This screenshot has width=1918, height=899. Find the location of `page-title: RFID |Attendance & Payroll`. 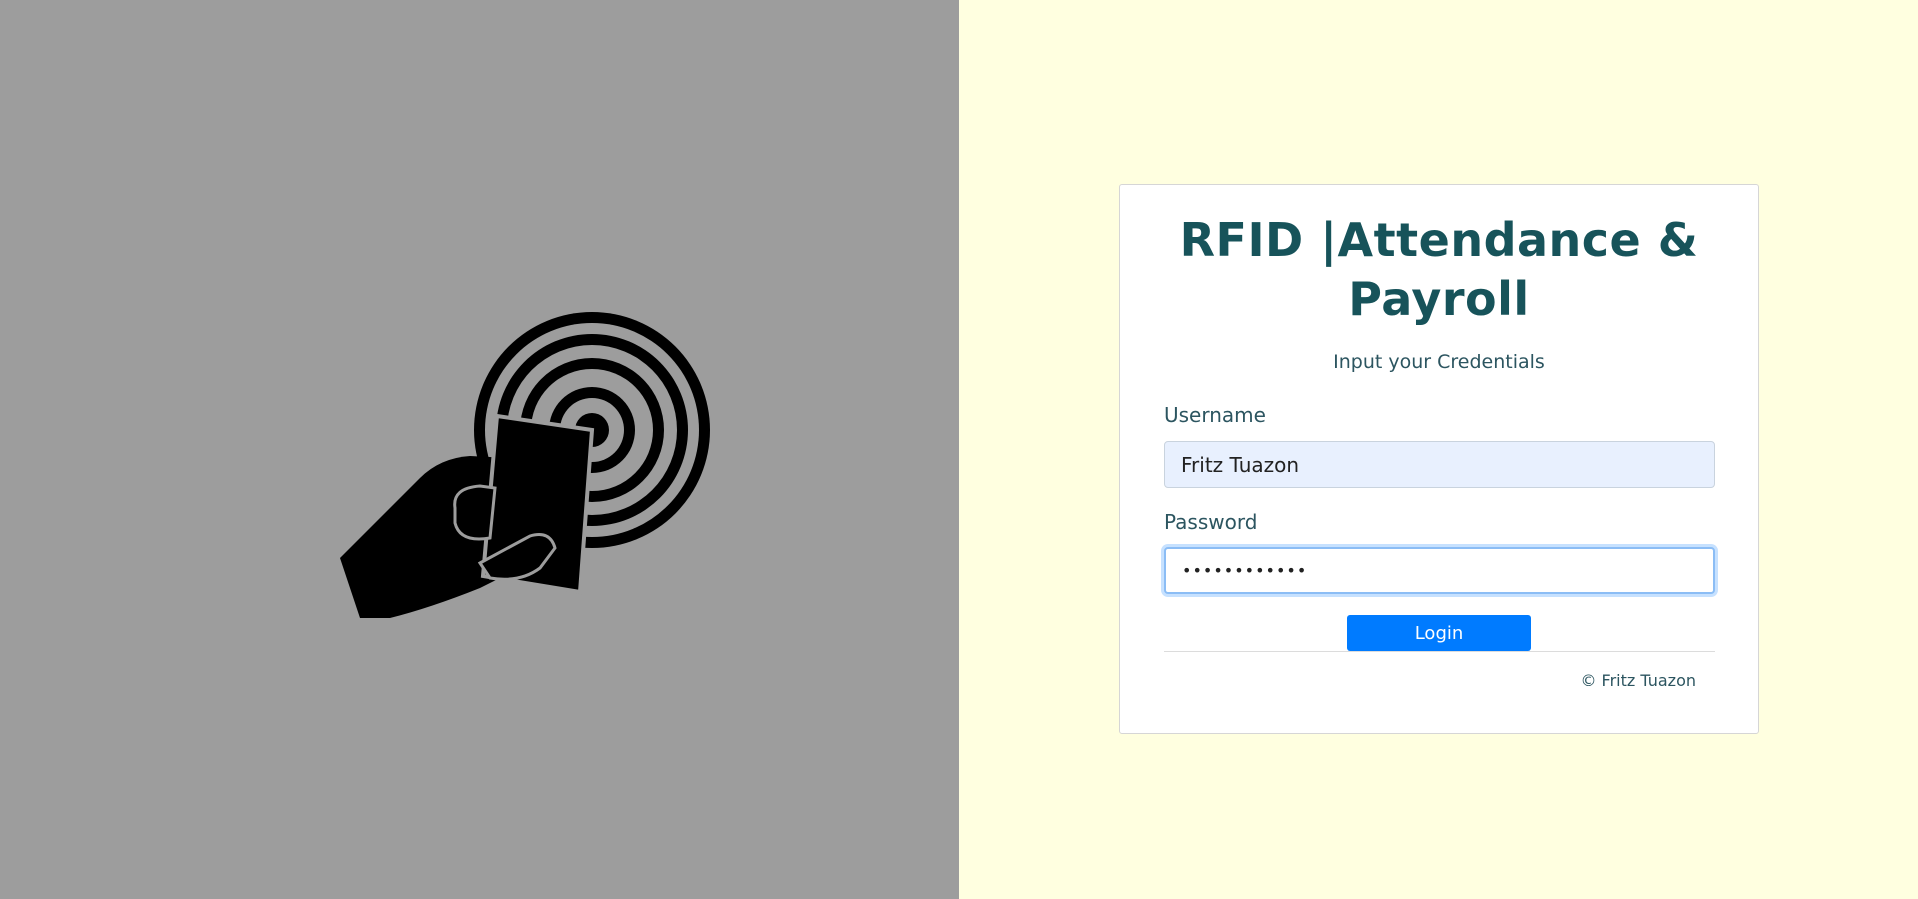

page-title: RFID |Attendance & Payroll is located at coordinates (1439, 269).